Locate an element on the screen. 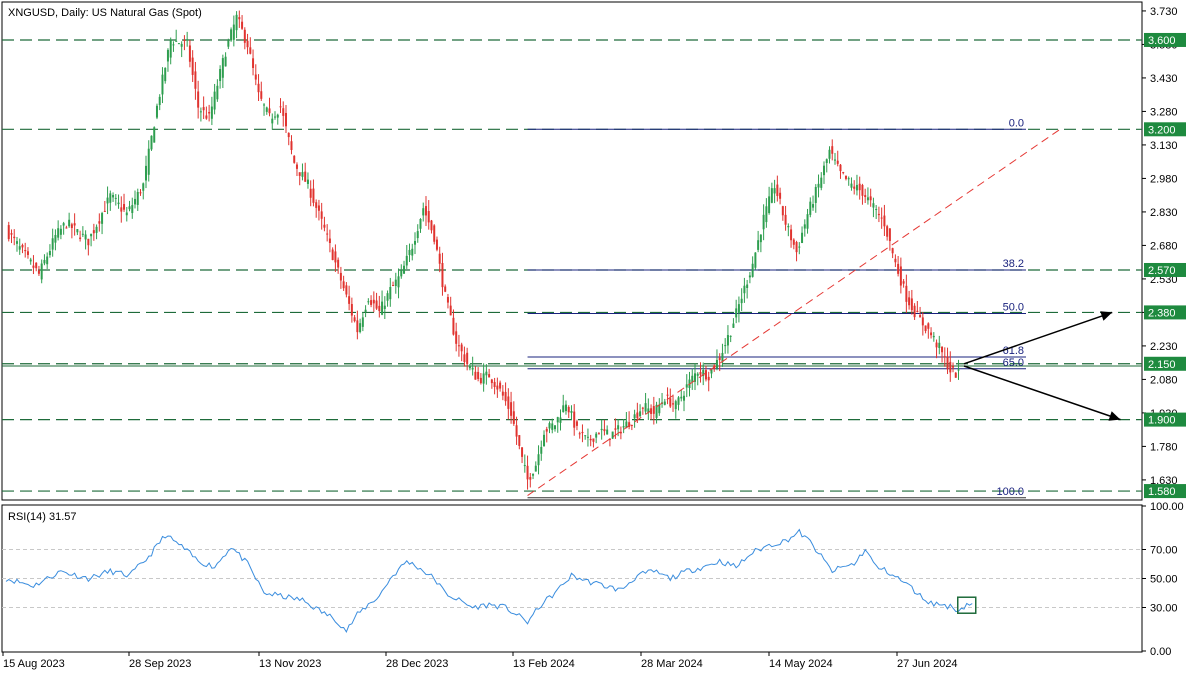 This screenshot has height=675, width=1200. rsi-tick-label: 70.00 is located at coordinates (1164, 551).